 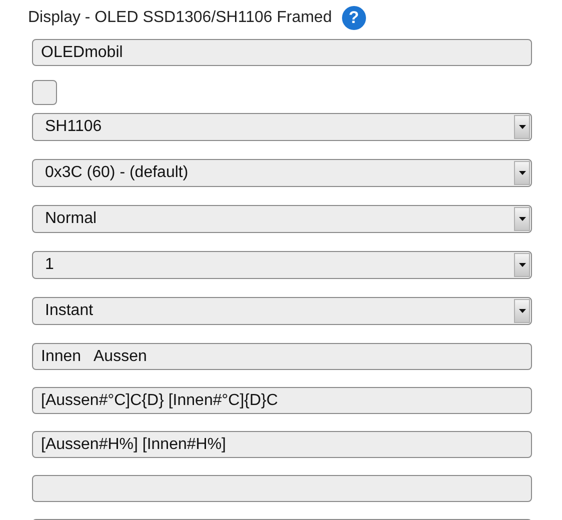 I want to click on dropdown: 0x3C (60) - (default), so click(x=282, y=173).